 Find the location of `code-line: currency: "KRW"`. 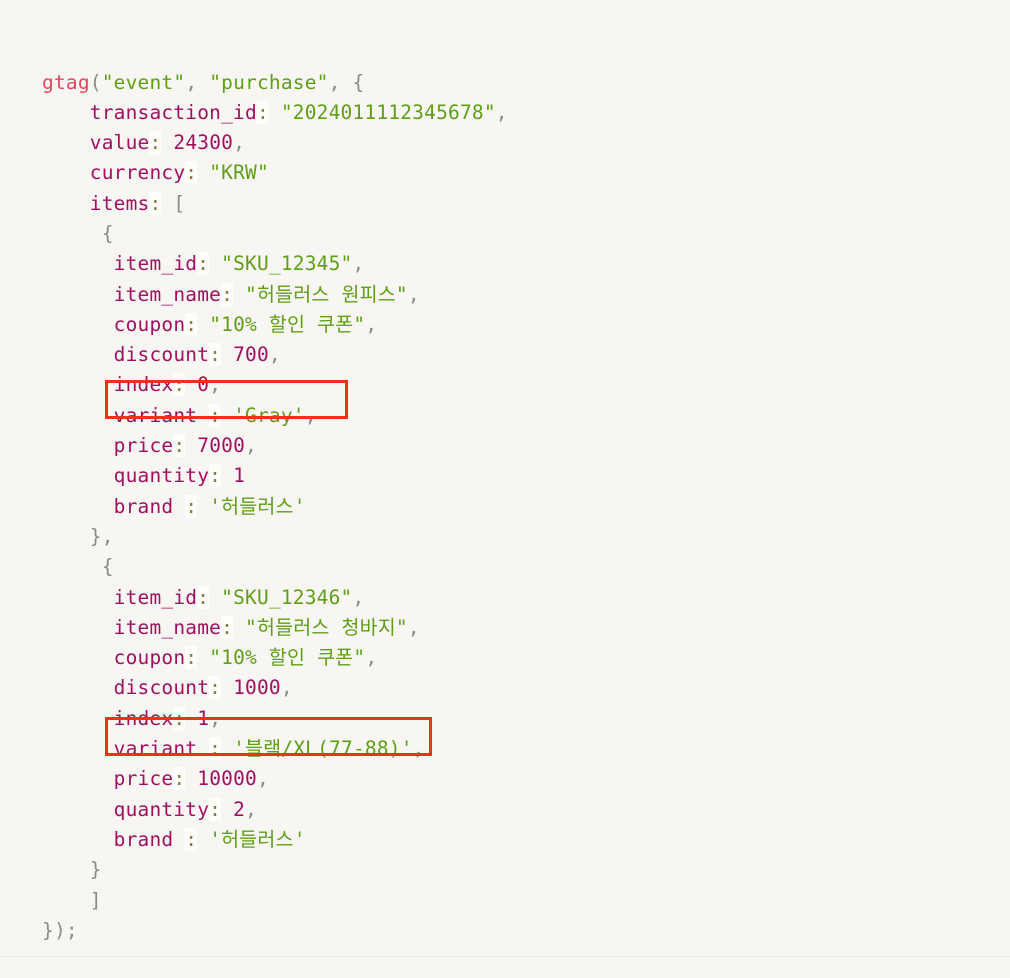

code-line: currency: "KRW" is located at coordinates (512, 173).